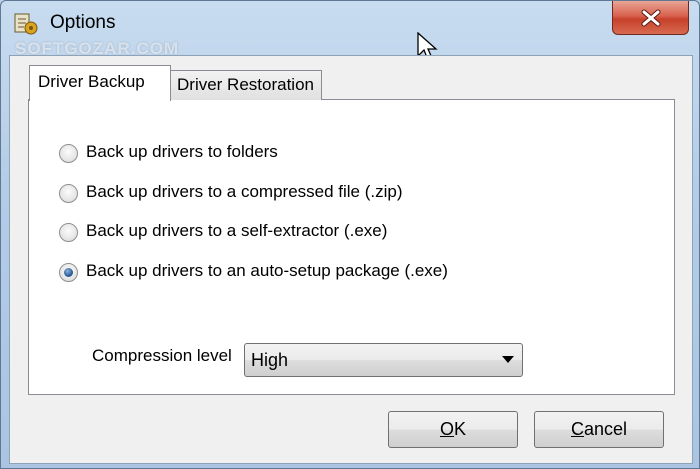  What do you see at coordinates (182, 151) in the screenshot?
I see `option-label: Back up drivers to folders` at bounding box center [182, 151].